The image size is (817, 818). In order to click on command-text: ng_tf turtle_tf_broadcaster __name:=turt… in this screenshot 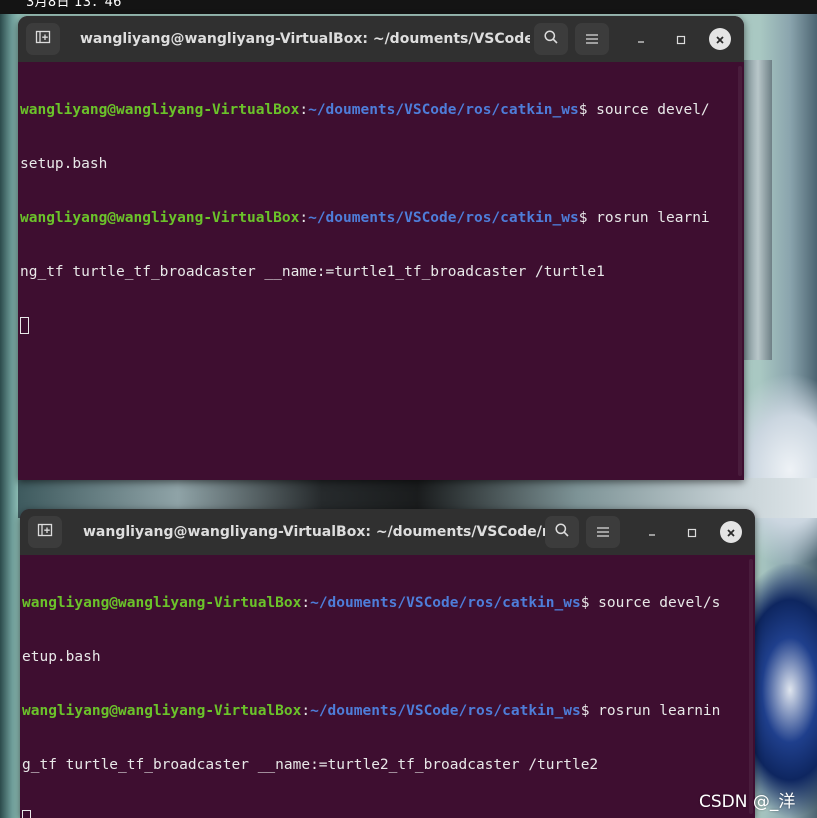, I will do `click(312, 272)`.